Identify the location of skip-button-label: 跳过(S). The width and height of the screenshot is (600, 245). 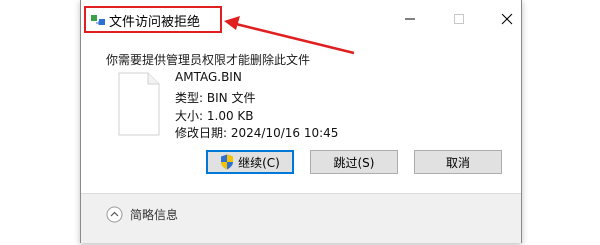
(354, 162).